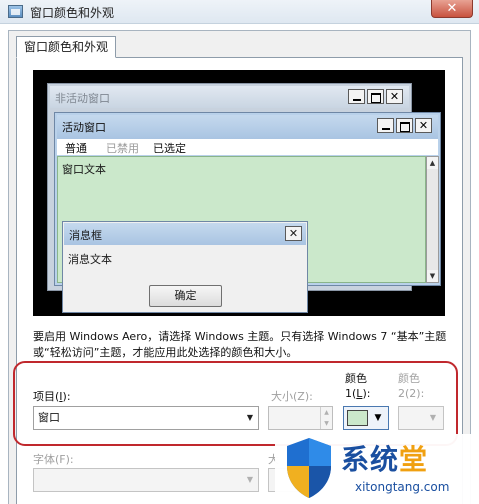 This screenshot has width=479, height=504. What do you see at coordinates (66, 47) in the screenshot?
I see `tab-window-color-appearance: 窗口颜色和外观` at bounding box center [66, 47].